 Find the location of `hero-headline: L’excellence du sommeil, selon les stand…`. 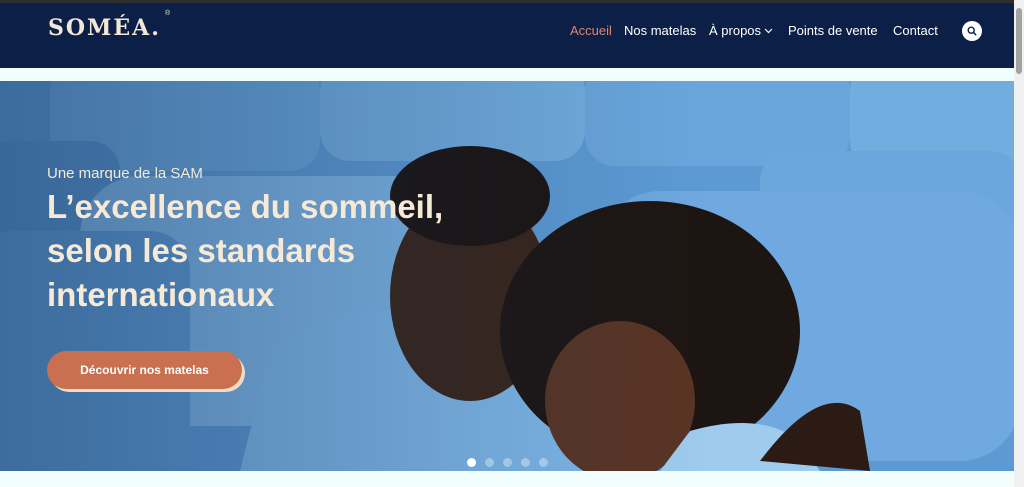

hero-headline: L’excellence du sommeil, selon les stand… is located at coordinates (307, 251).